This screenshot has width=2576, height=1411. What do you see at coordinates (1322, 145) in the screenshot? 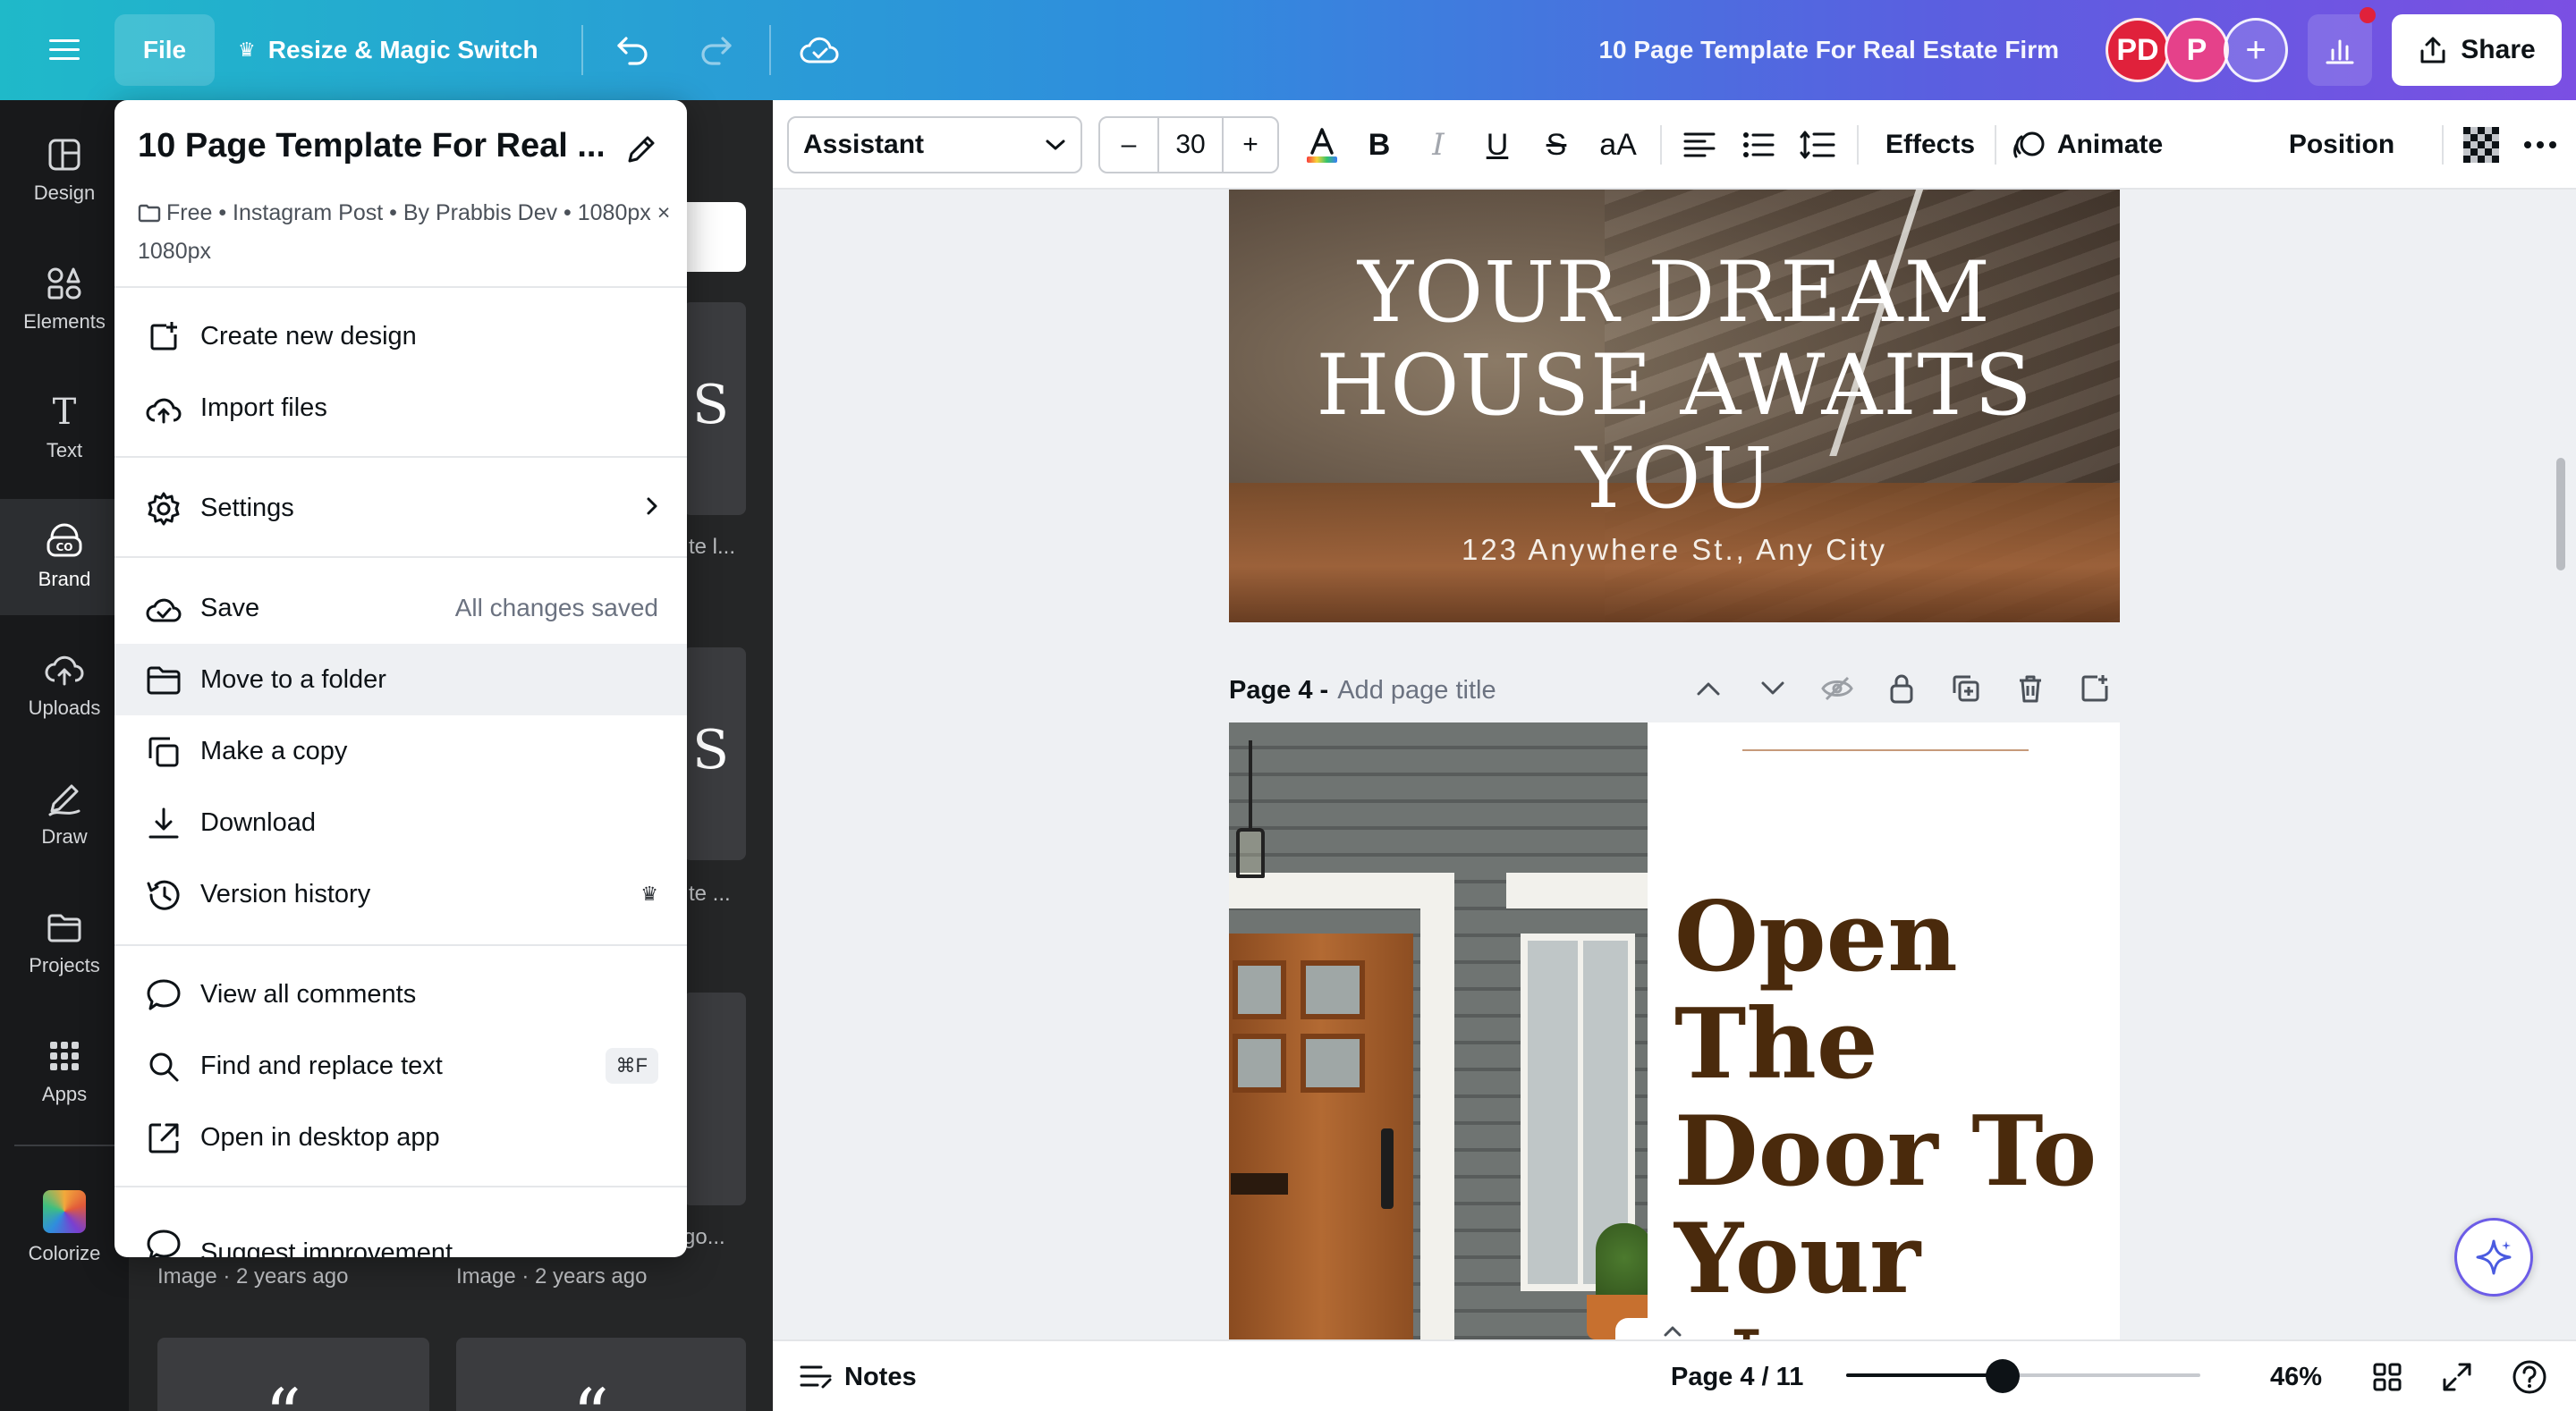
I see `text-color-button` at bounding box center [1322, 145].